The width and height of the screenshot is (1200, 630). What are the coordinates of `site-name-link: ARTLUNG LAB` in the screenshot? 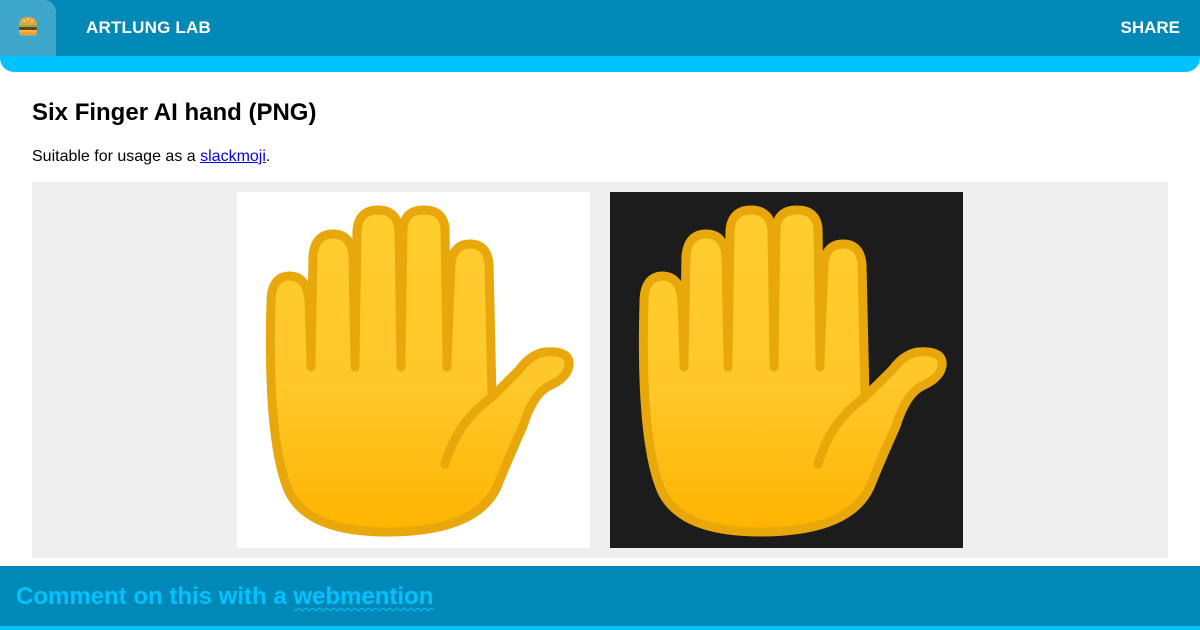 It's located at (148, 28).